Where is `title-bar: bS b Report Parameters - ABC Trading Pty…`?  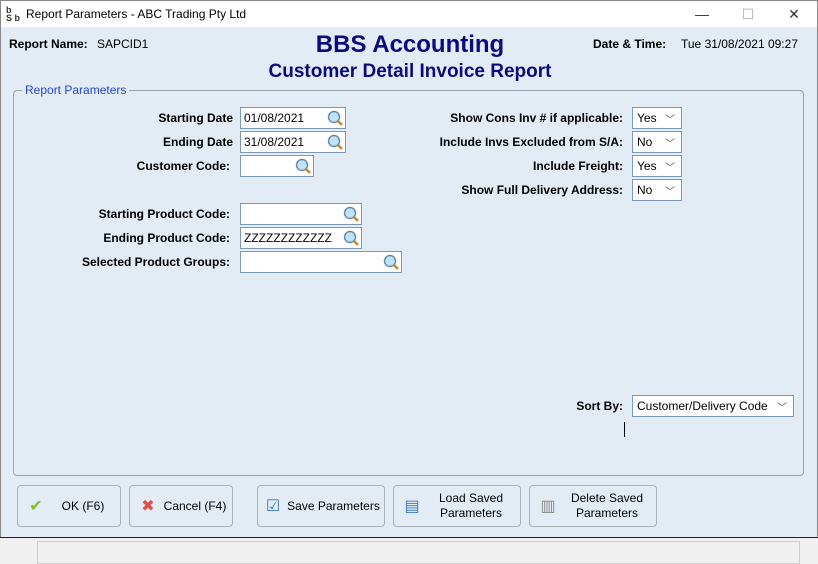
title-bar: bS b Report Parameters - ABC Trading Pty… is located at coordinates (409, 13).